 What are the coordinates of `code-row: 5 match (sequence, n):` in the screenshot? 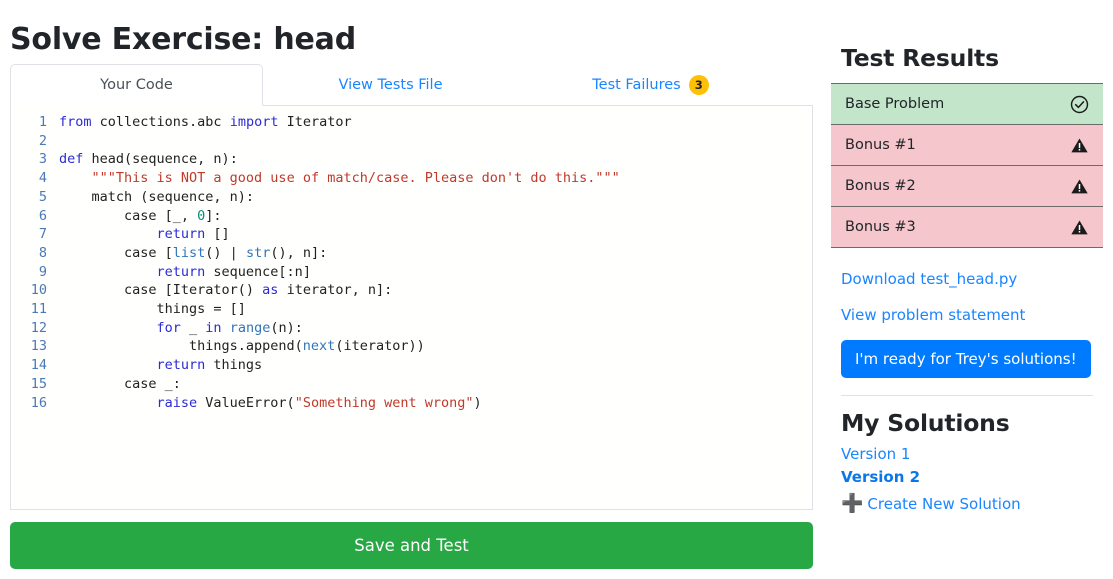 It's located at (411, 197).